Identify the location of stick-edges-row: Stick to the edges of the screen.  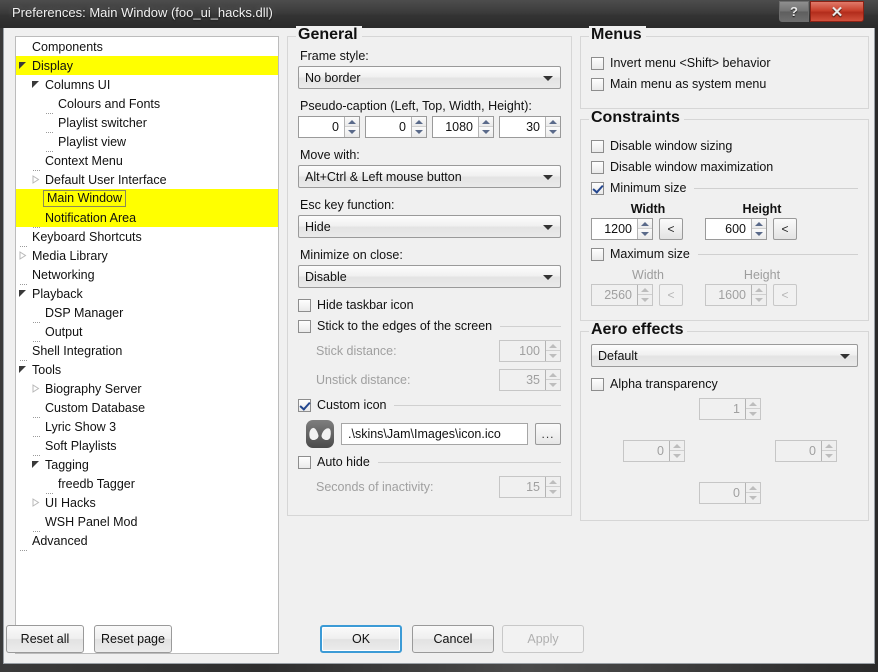
(429, 326).